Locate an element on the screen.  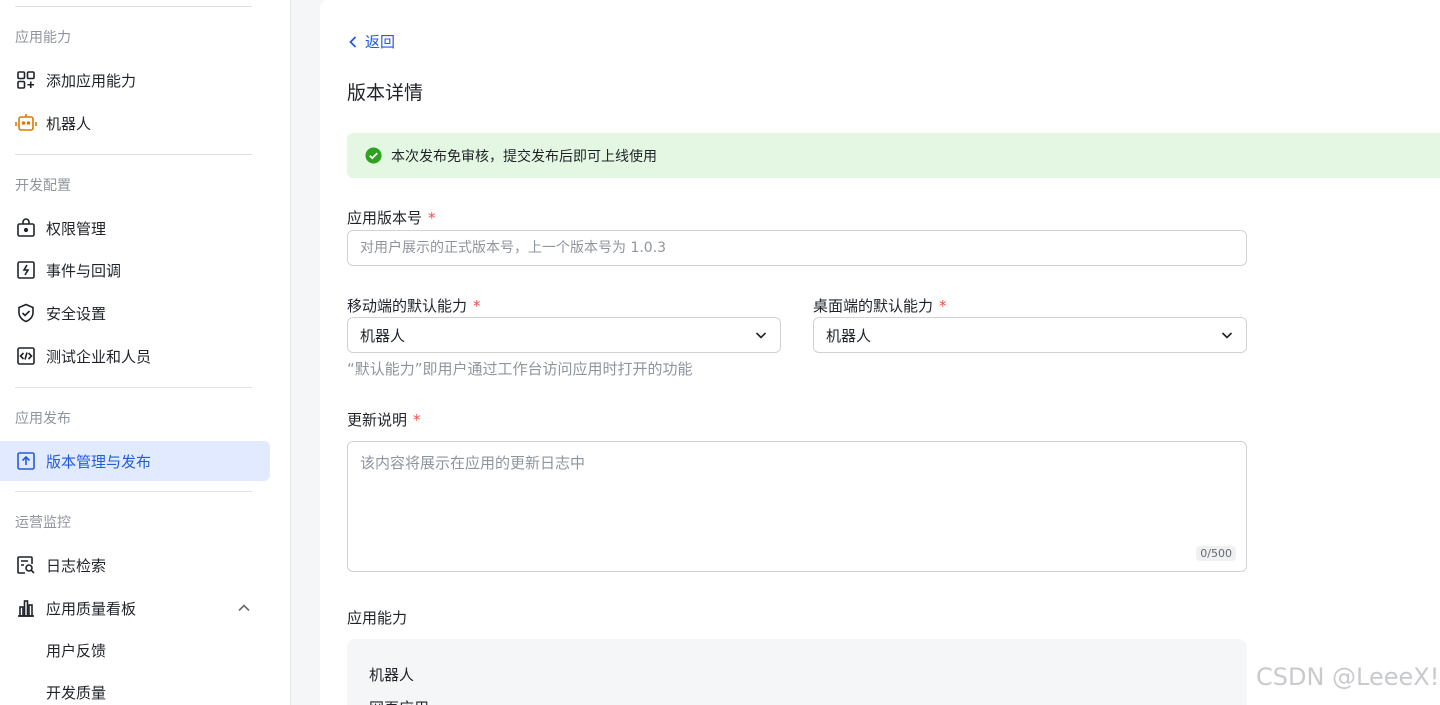
success-notice: 本次发布免审核，提交发布后即可上线使用 is located at coordinates (893, 155).